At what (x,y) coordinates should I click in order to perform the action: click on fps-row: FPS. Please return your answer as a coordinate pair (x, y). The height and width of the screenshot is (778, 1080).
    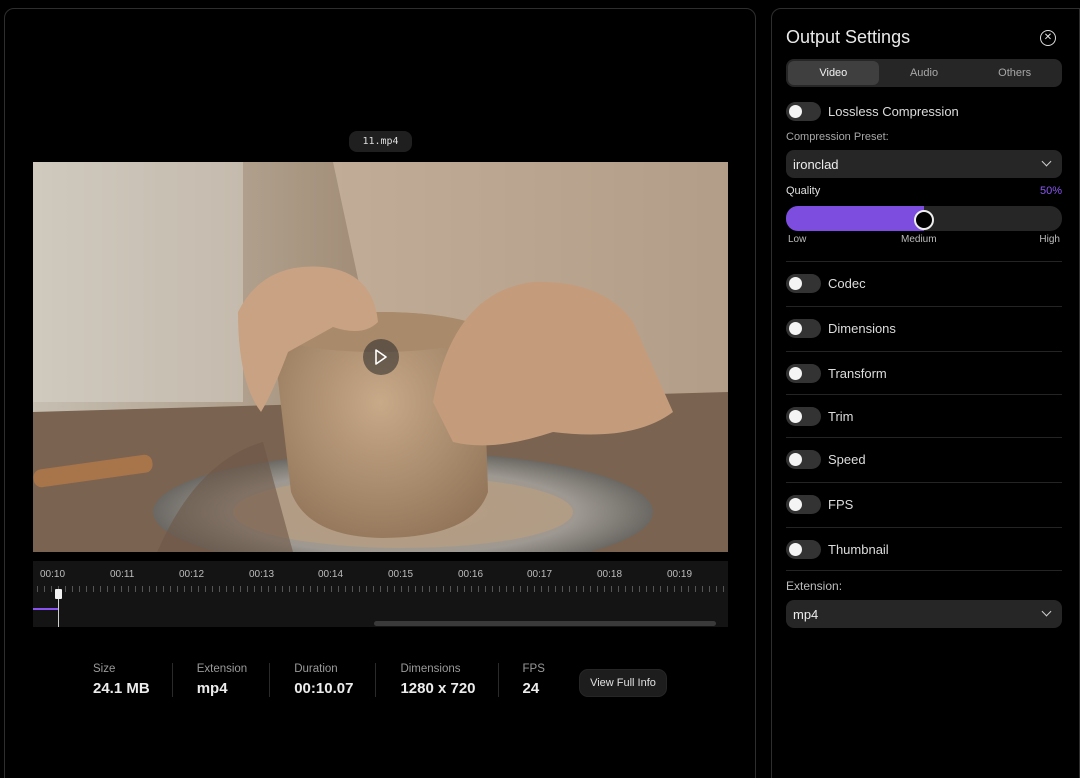
    Looking at the image, I should click on (819, 504).